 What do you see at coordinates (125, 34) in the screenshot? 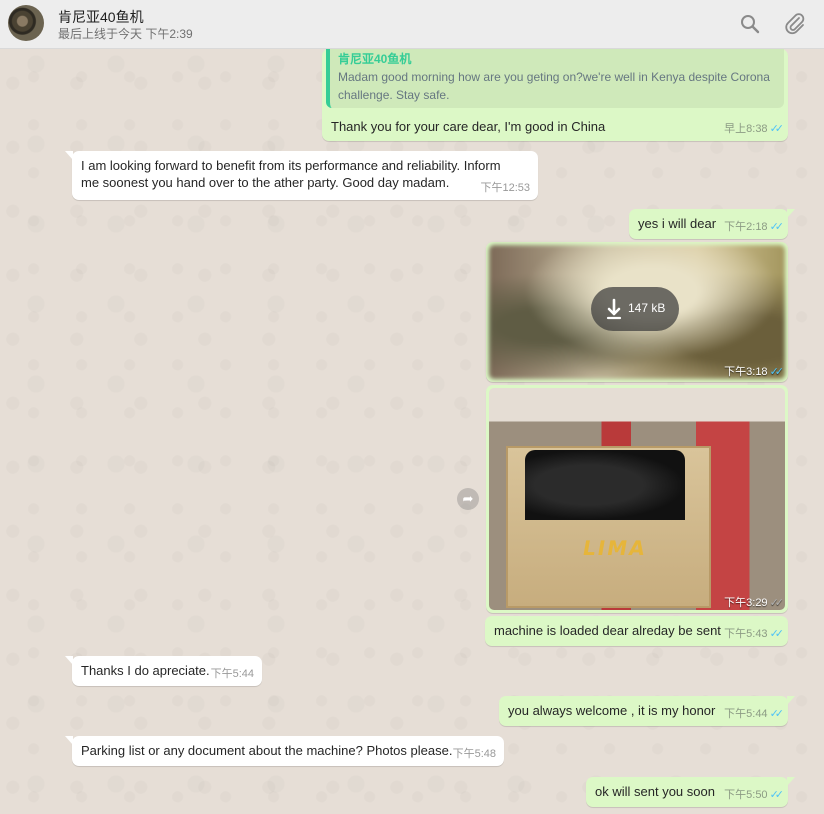
I see `last-seen-status: 最后上线于今天 下午2:39` at bounding box center [125, 34].